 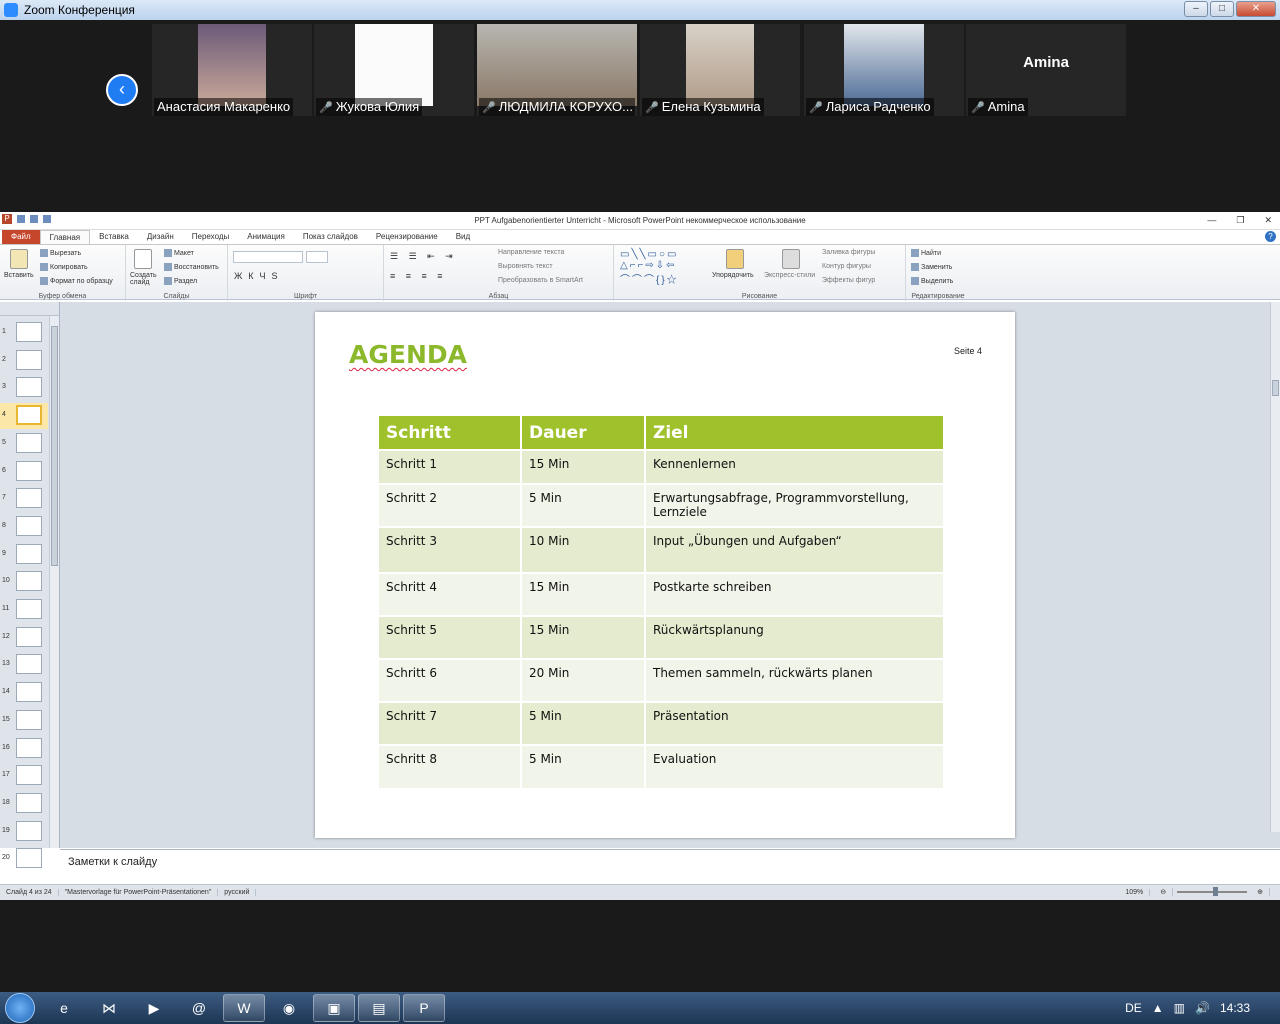 I want to click on slide-thumbnail: 5, so click(x=24, y=444).